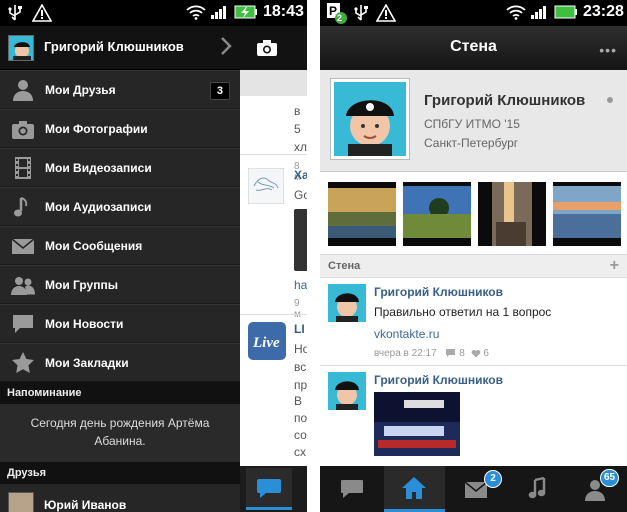  I want to click on menu-item-bookmarks: Мои Закладки, so click(120, 362).